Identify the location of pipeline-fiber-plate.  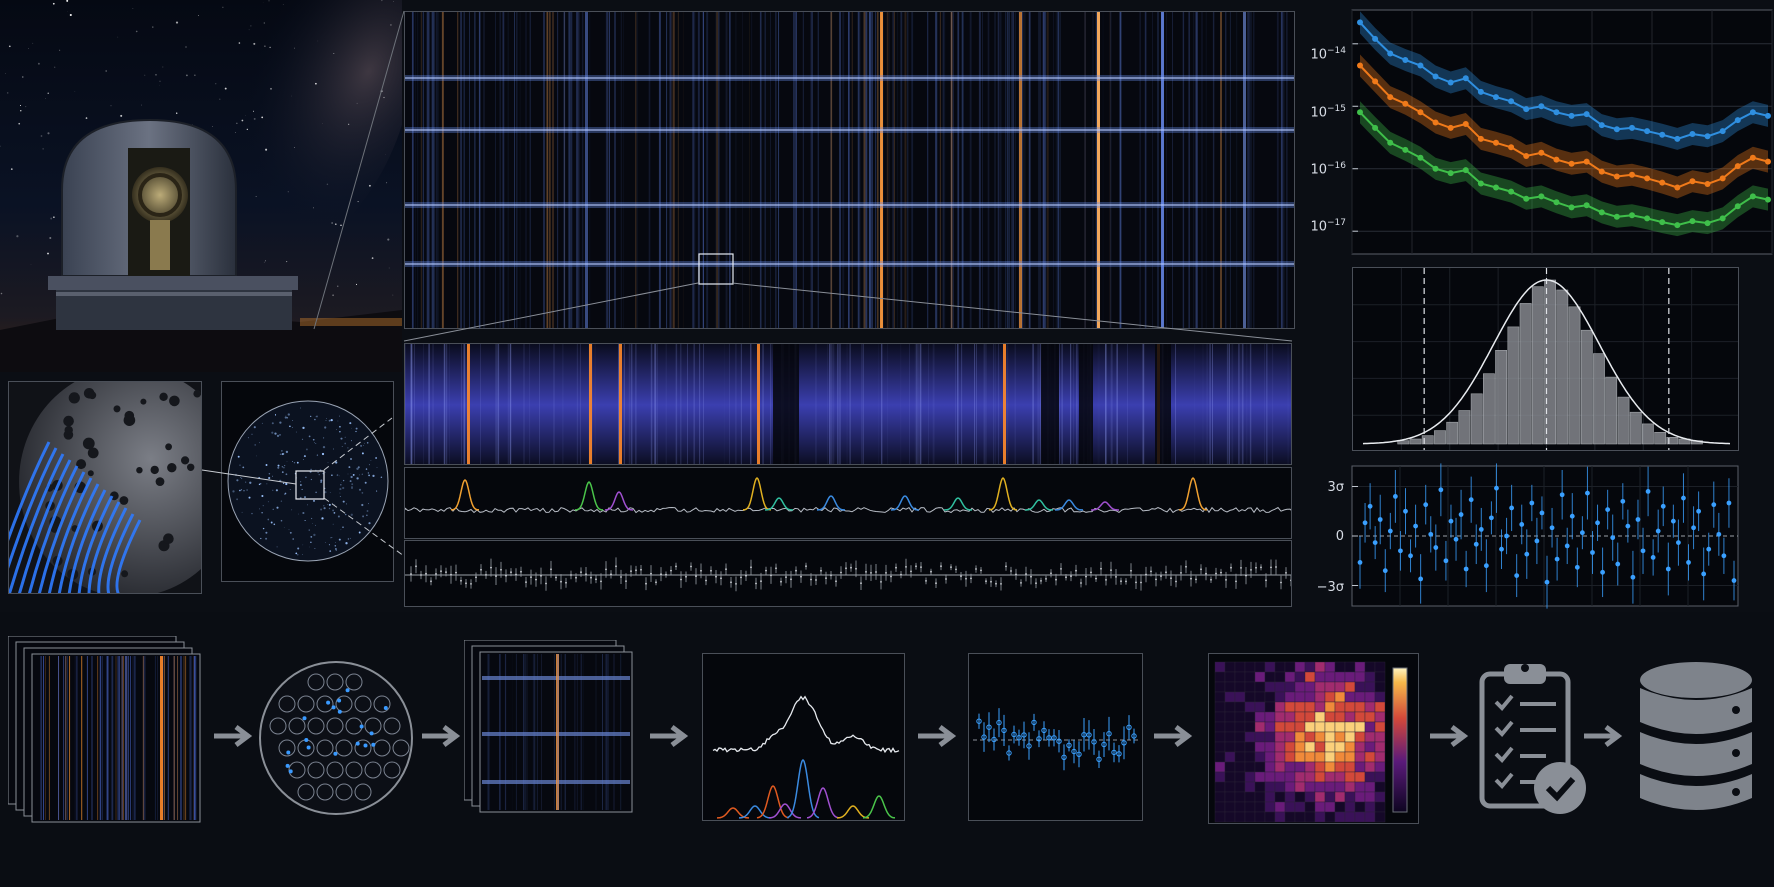
(336, 738).